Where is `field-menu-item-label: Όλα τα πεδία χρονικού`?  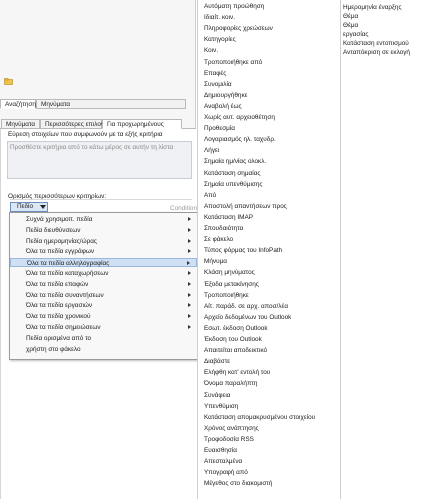 field-menu-item-label: Όλα τα πεδία χρονικού is located at coordinates (58, 317).